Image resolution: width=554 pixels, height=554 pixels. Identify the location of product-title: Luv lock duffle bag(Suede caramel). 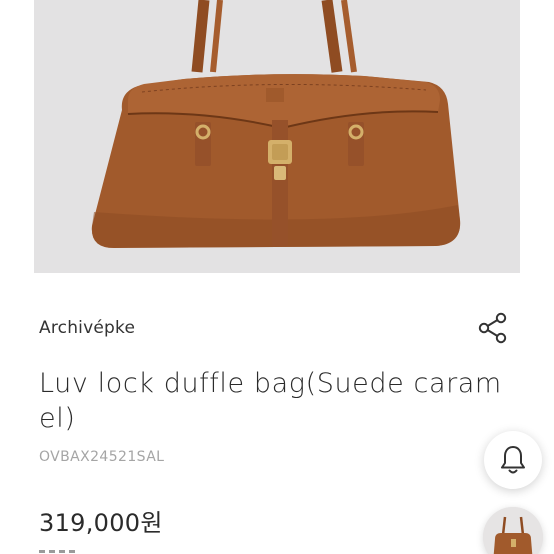
(270, 401).